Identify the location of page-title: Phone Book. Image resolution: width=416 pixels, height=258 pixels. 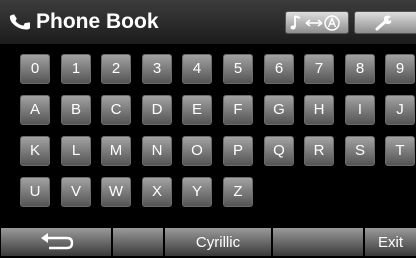
(97, 21).